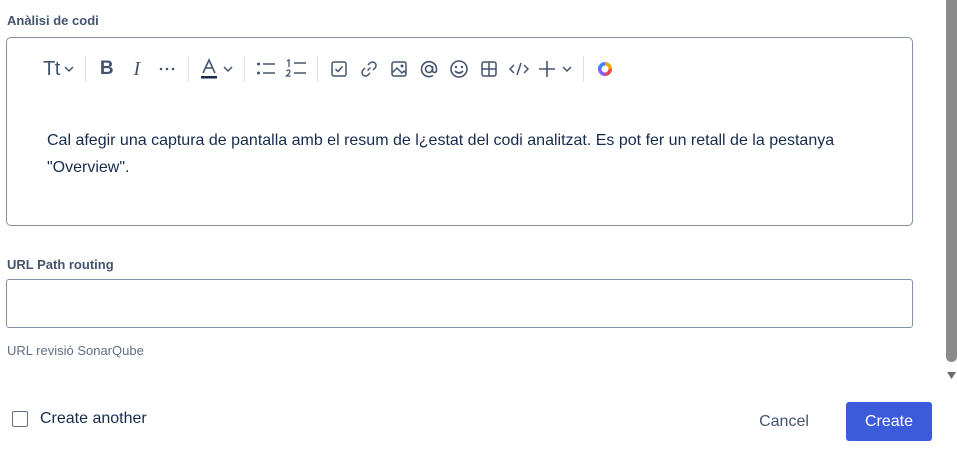 Image resolution: width=957 pixels, height=470 pixels. Describe the element at coordinates (889, 421) in the screenshot. I see `create-button: Create` at that location.